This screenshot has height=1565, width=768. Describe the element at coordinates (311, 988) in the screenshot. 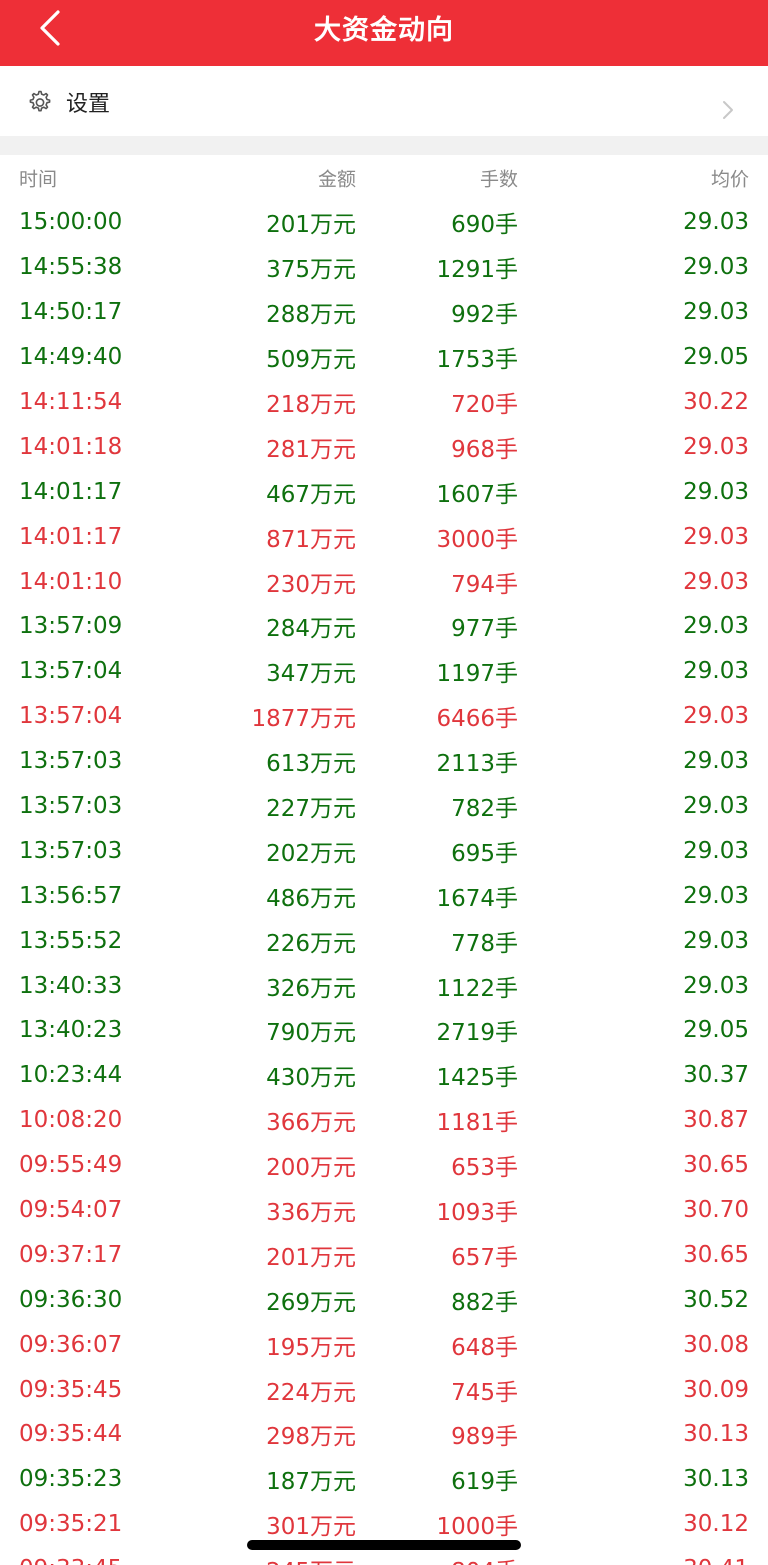

I see `cell-amount: 326万元` at that location.